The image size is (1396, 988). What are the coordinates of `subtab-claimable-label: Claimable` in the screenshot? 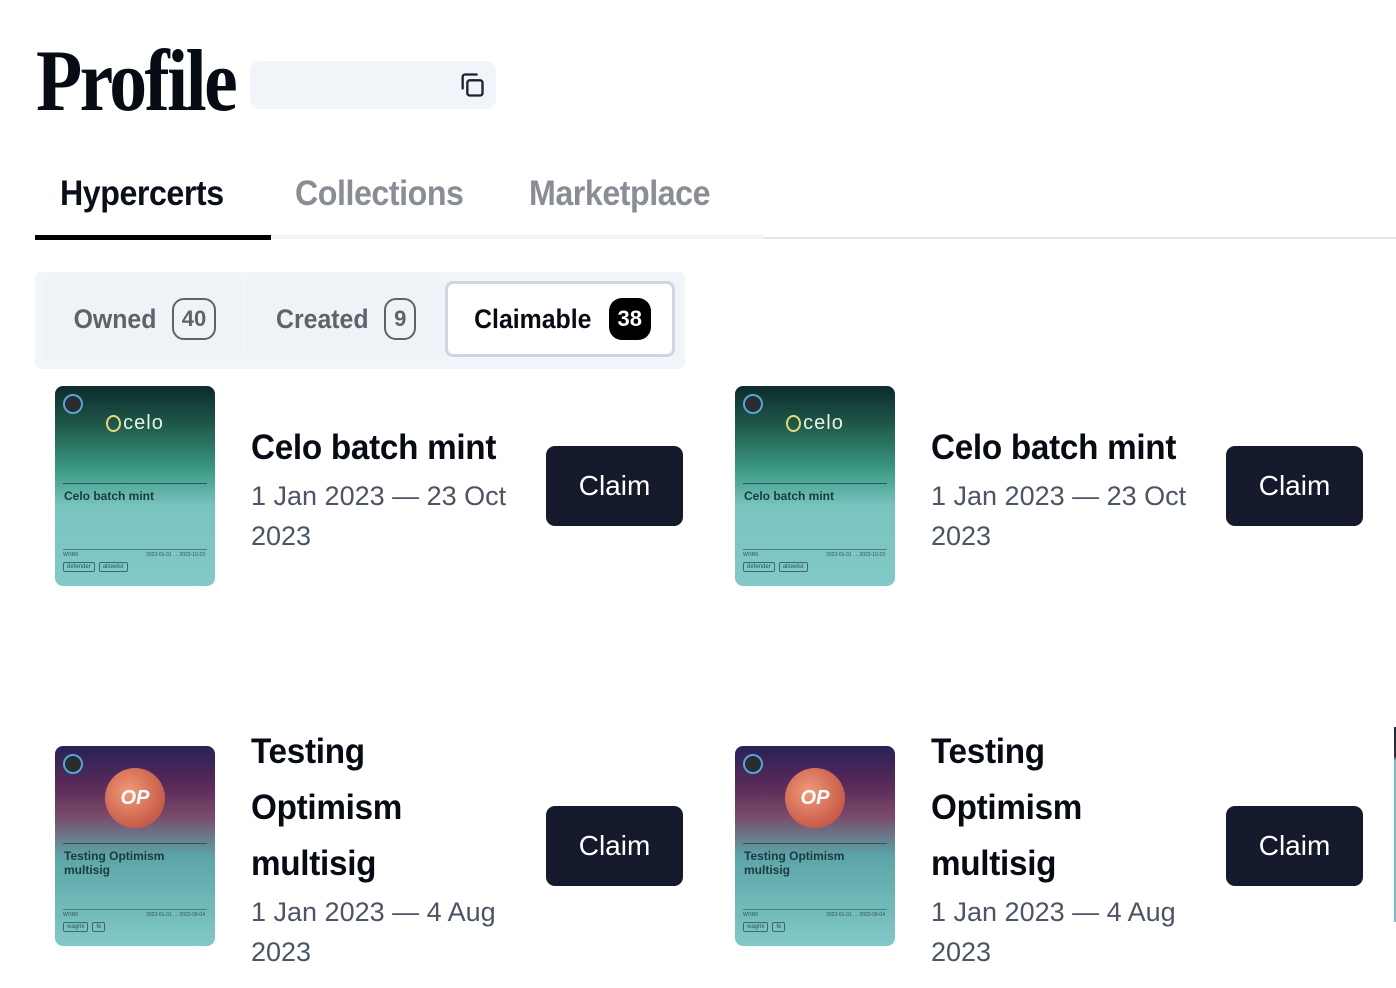 It's located at (533, 318).